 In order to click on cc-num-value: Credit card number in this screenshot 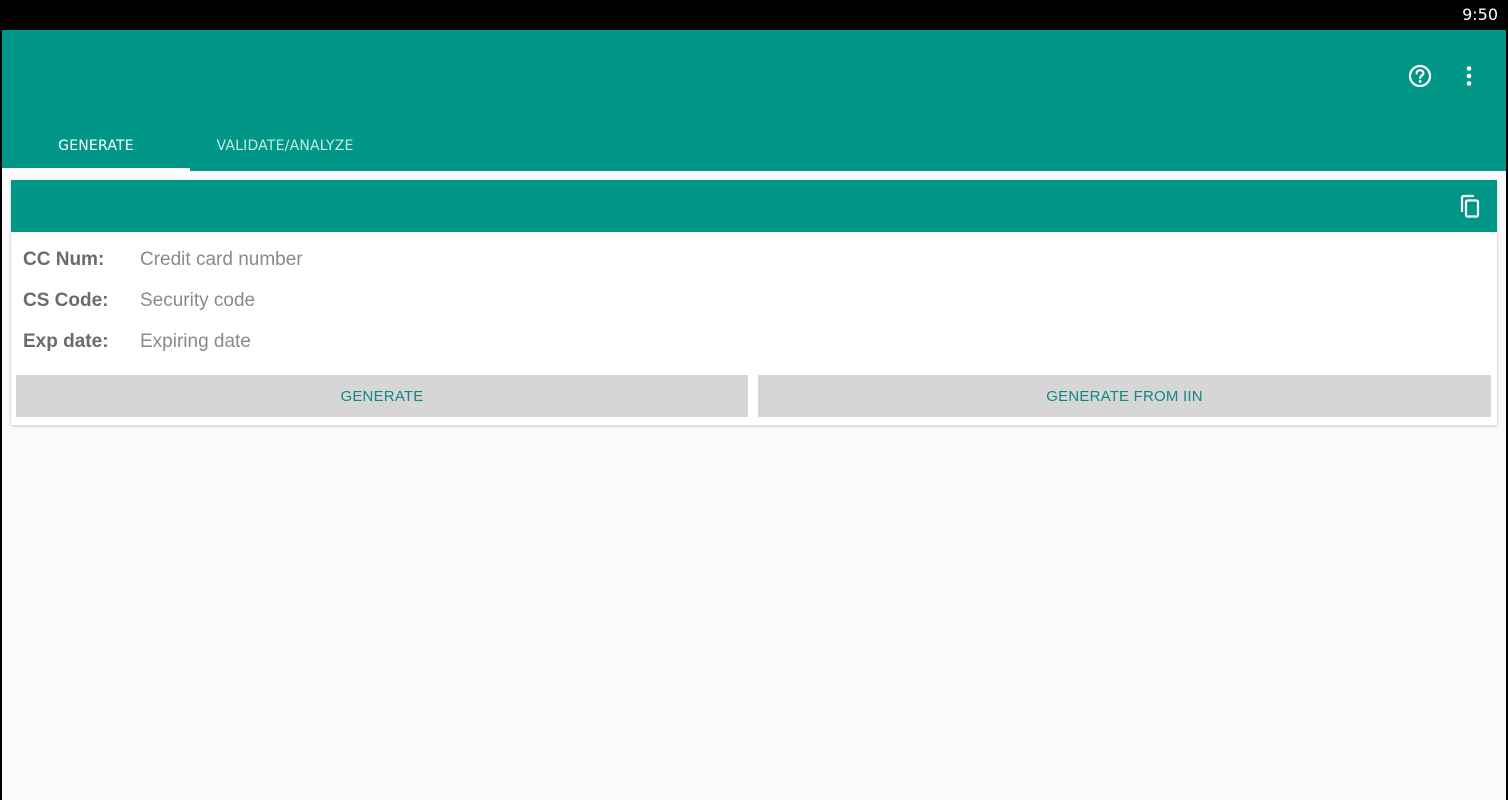, I will do `click(221, 259)`.